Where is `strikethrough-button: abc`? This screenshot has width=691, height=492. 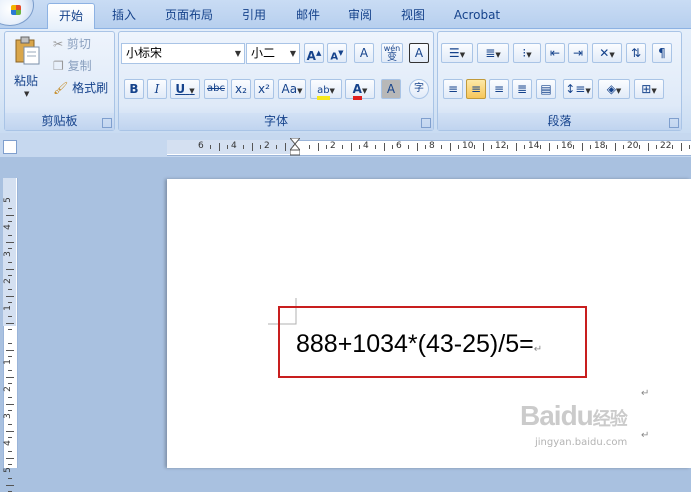 strikethrough-button: abc is located at coordinates (216, 89).